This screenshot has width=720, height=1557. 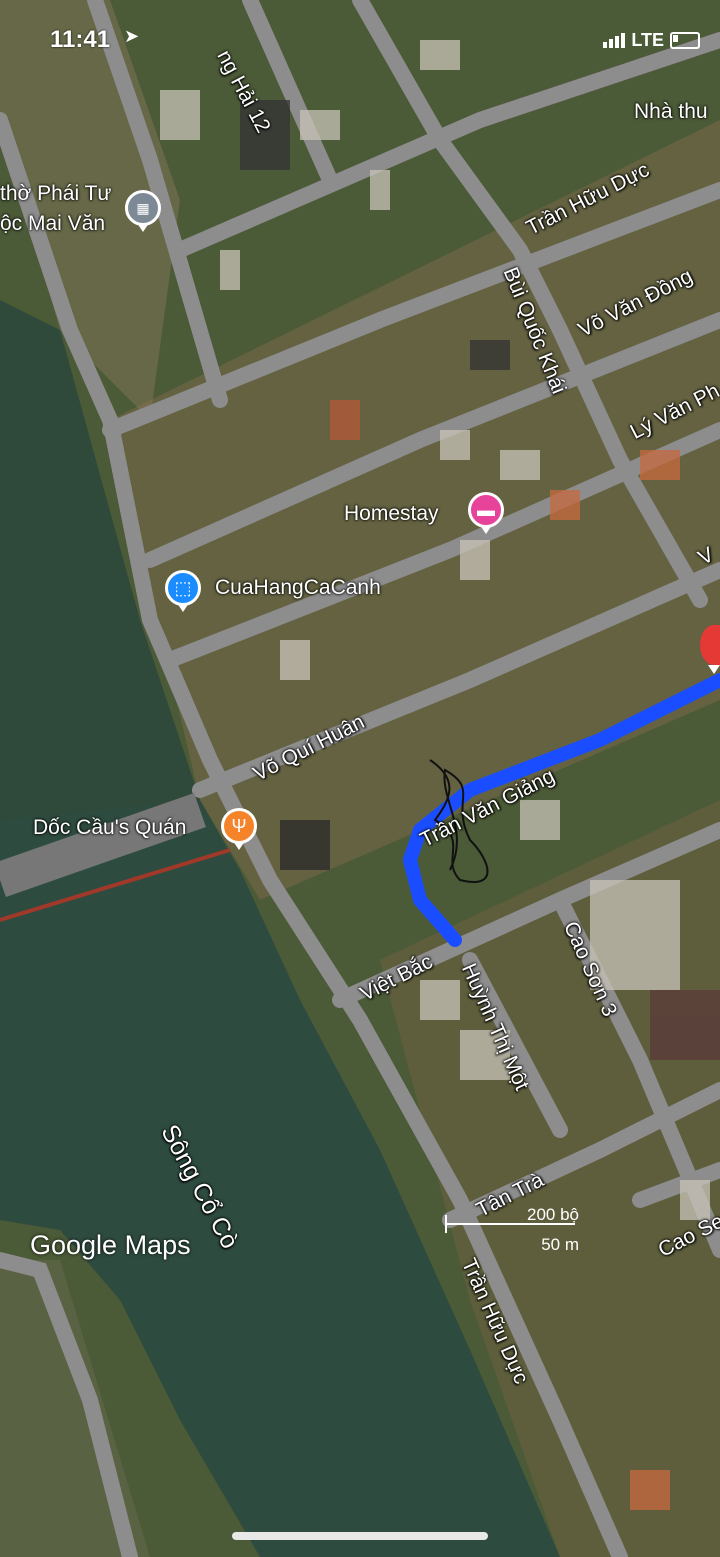 I want to click on restaurant-icon: Ψ, so click(x=239, y=829).